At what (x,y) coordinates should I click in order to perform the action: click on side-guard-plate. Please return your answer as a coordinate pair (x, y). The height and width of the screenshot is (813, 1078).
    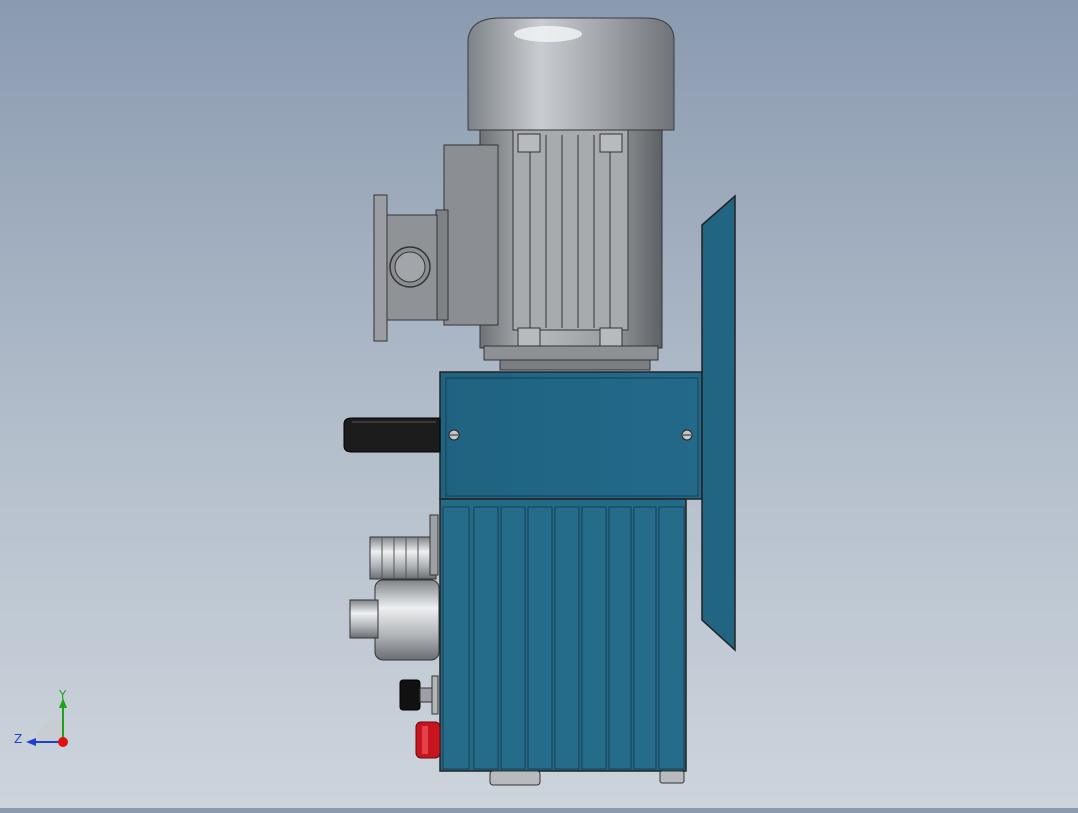
    Looking at the image, I should click on (718, 423).